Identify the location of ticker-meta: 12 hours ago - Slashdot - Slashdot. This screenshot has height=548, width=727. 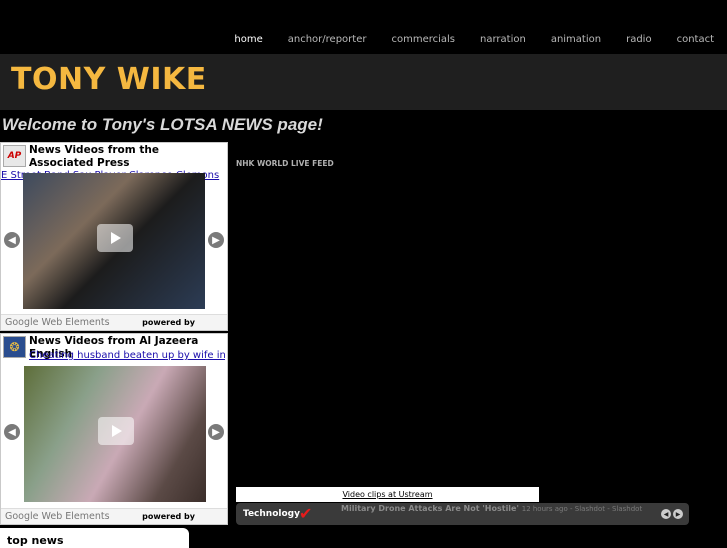
(582, 509).